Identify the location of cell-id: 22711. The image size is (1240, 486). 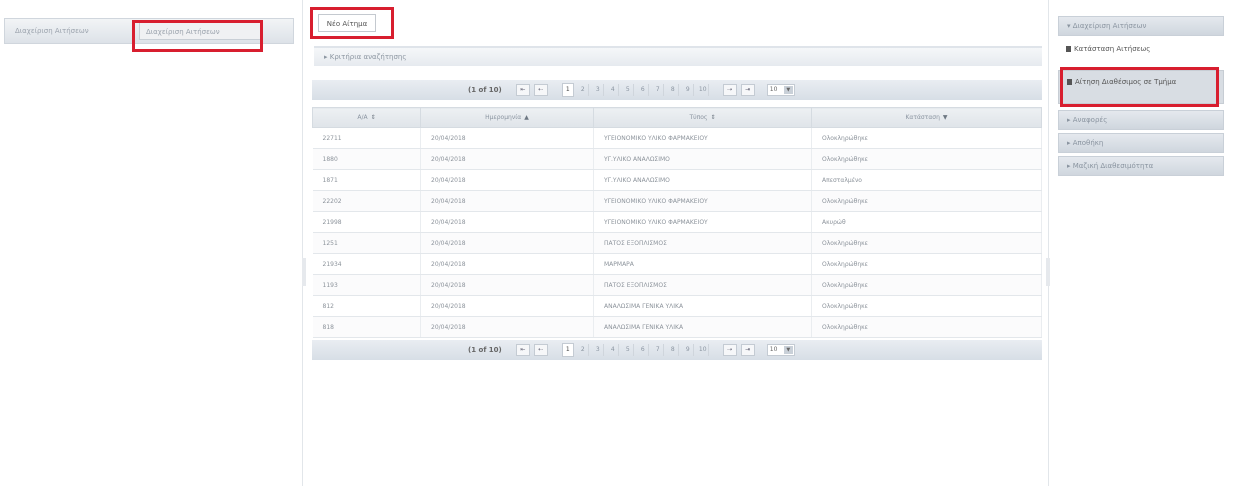
(366, 138).